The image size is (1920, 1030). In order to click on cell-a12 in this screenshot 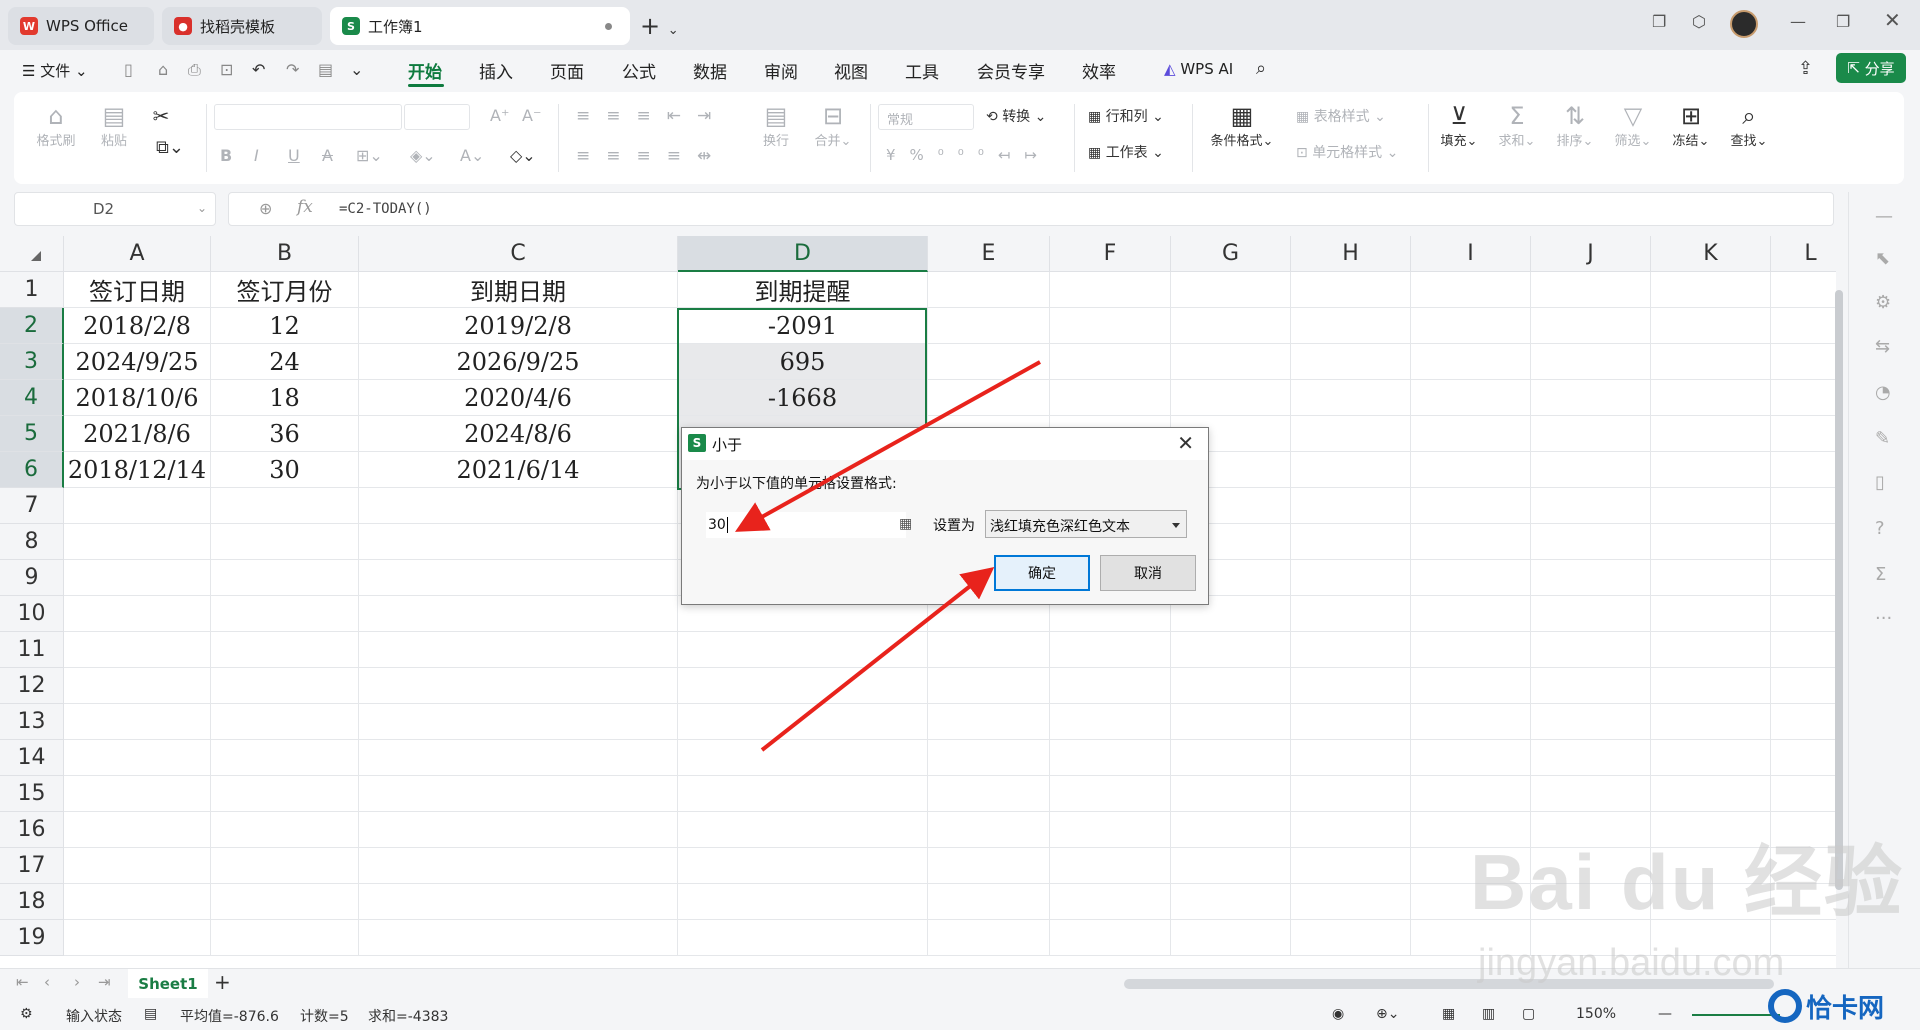, I will do `click(137, 686)`.